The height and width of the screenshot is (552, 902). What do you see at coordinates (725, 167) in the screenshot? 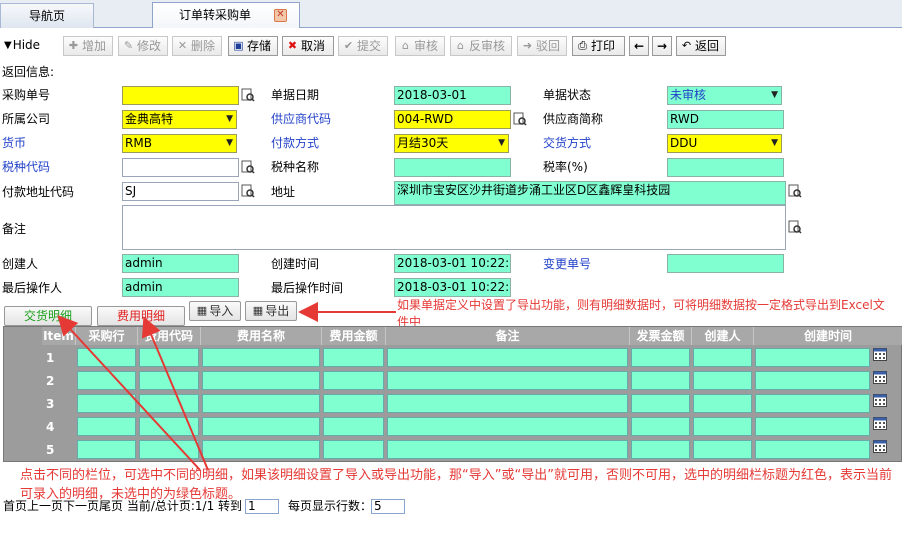
I see `tax-rate-field` at bounding box center [725, 167].